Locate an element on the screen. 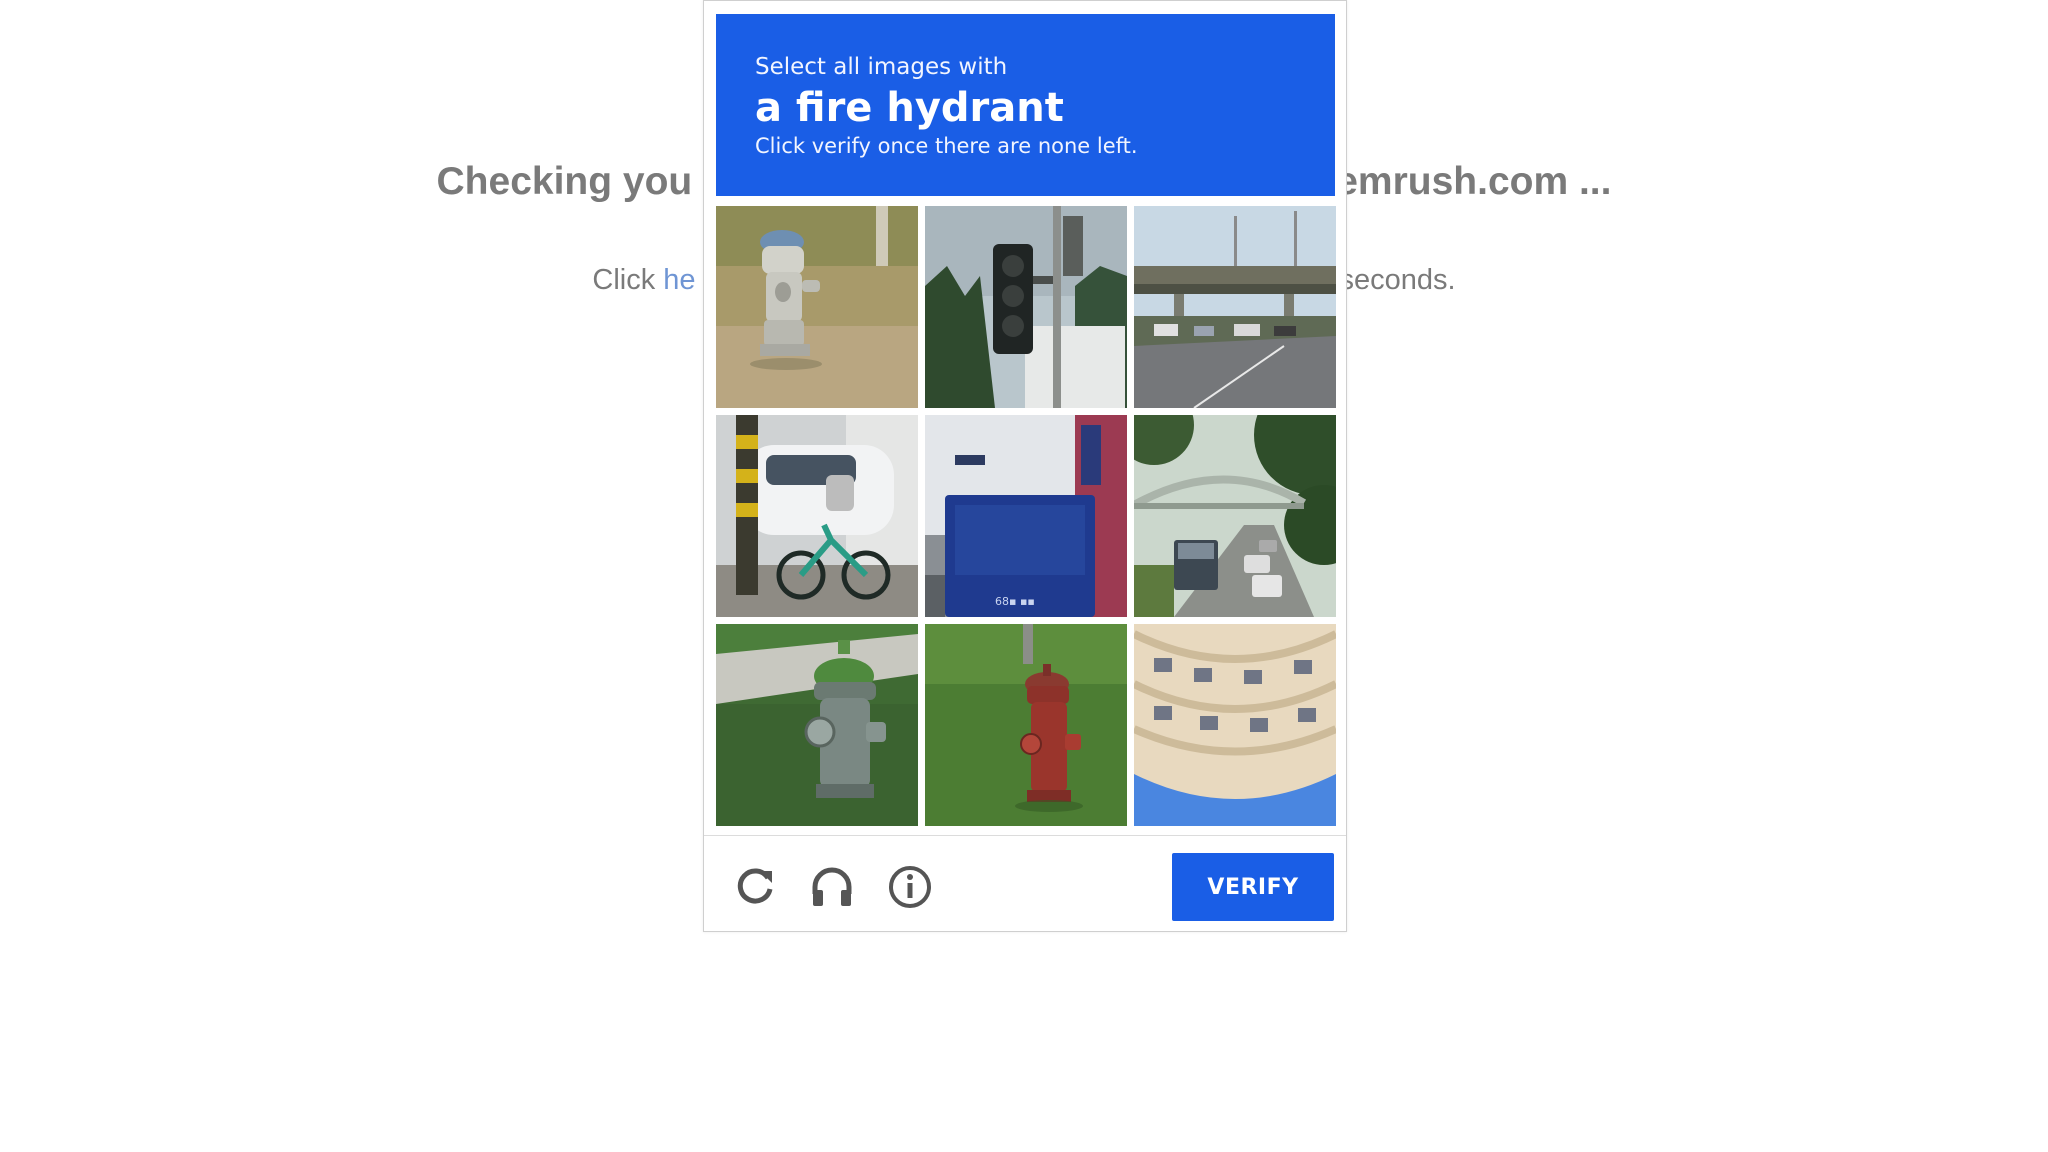 The width and height of the screenshot is (2048, 1152). traffic-light-image is located at coordinates (1026, 307).